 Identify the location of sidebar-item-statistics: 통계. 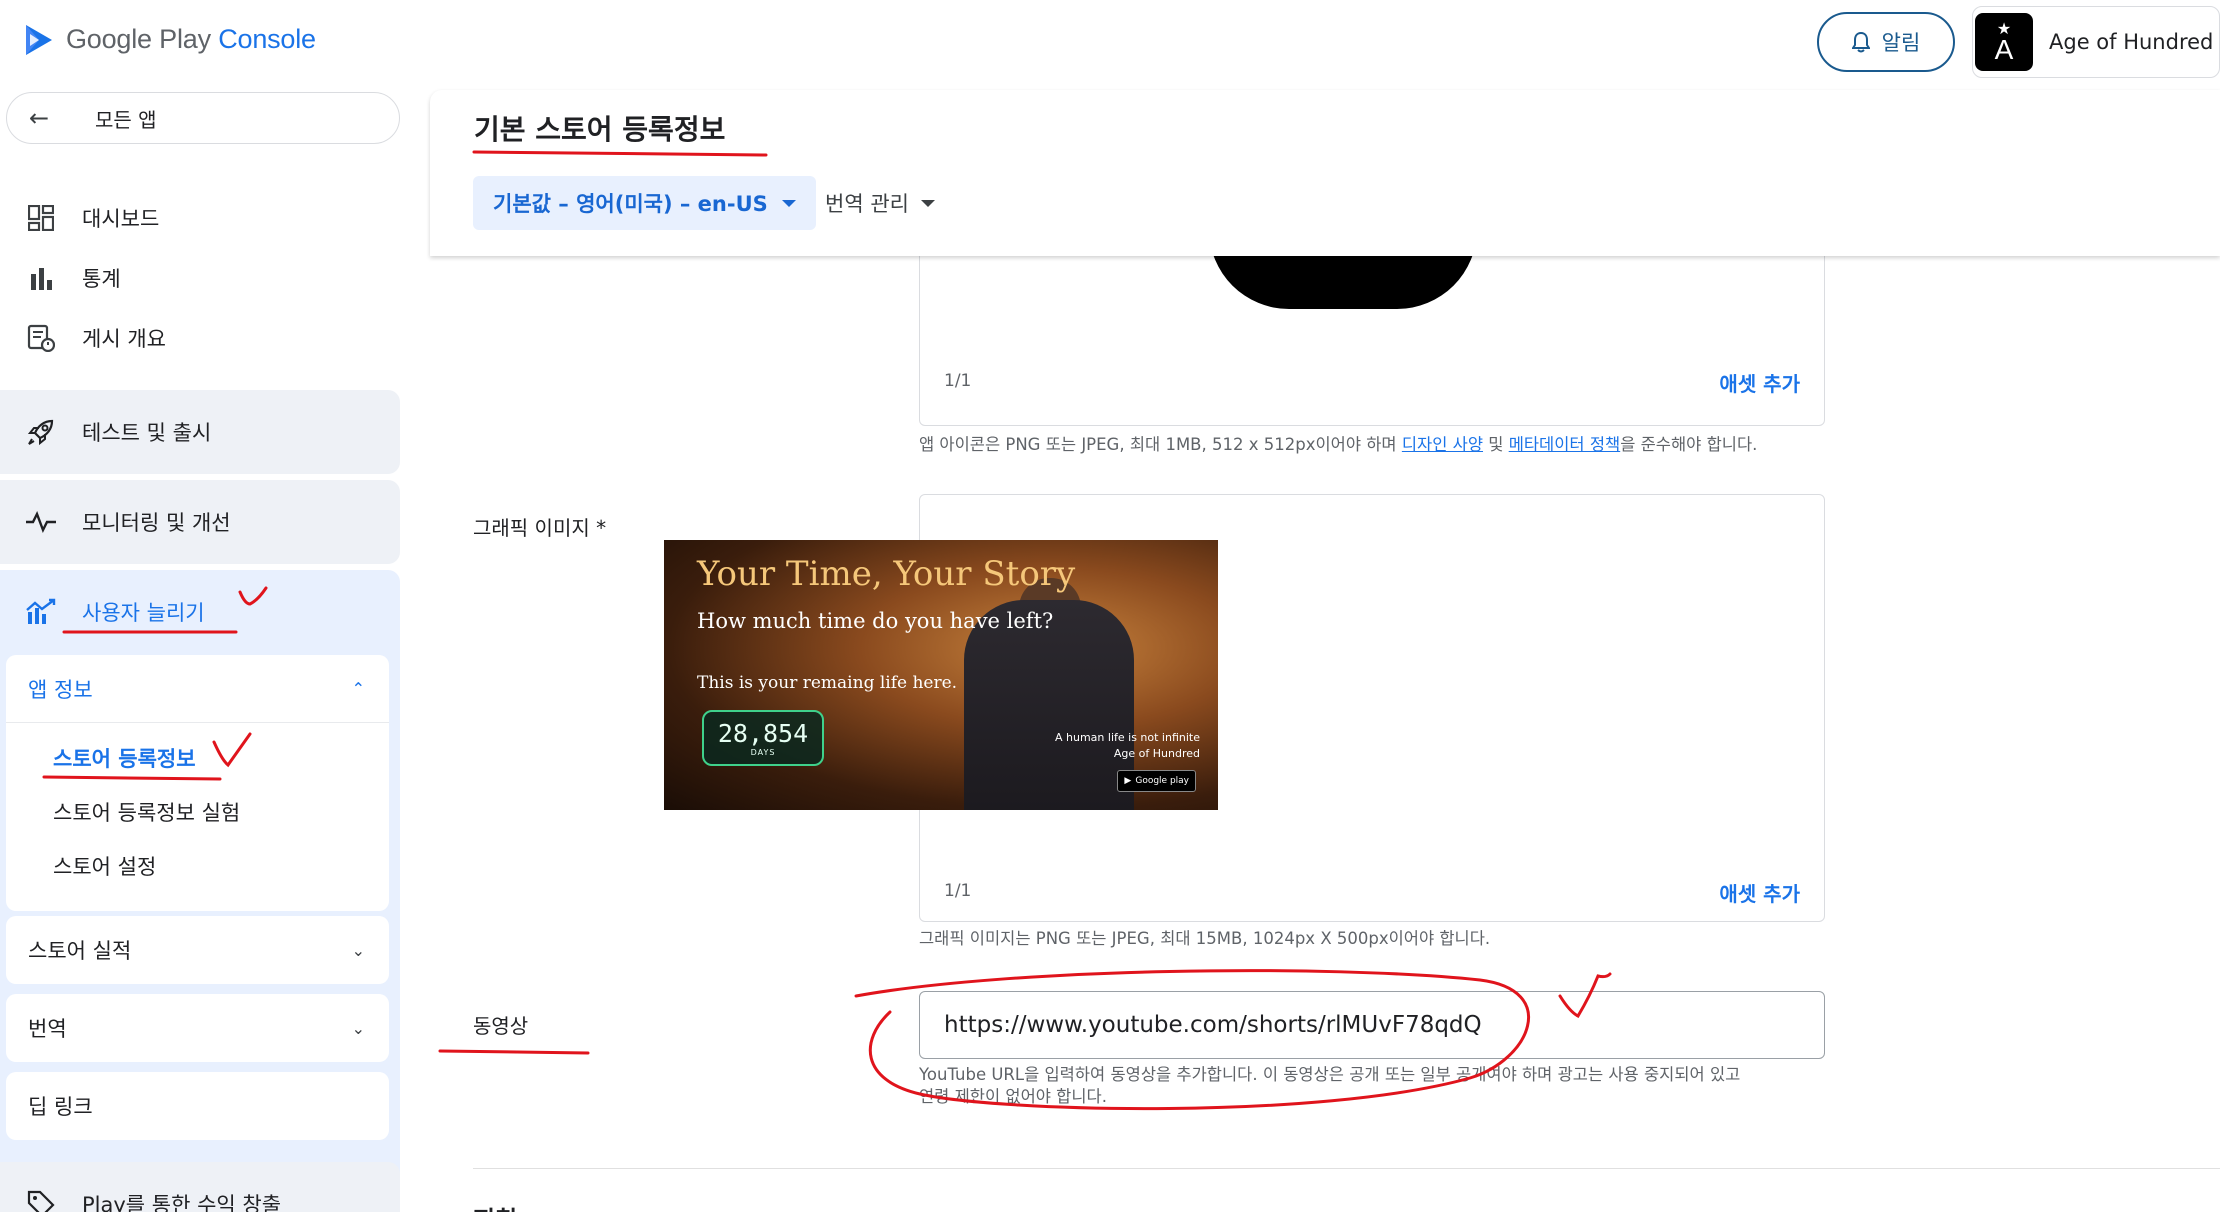
(200, 278).